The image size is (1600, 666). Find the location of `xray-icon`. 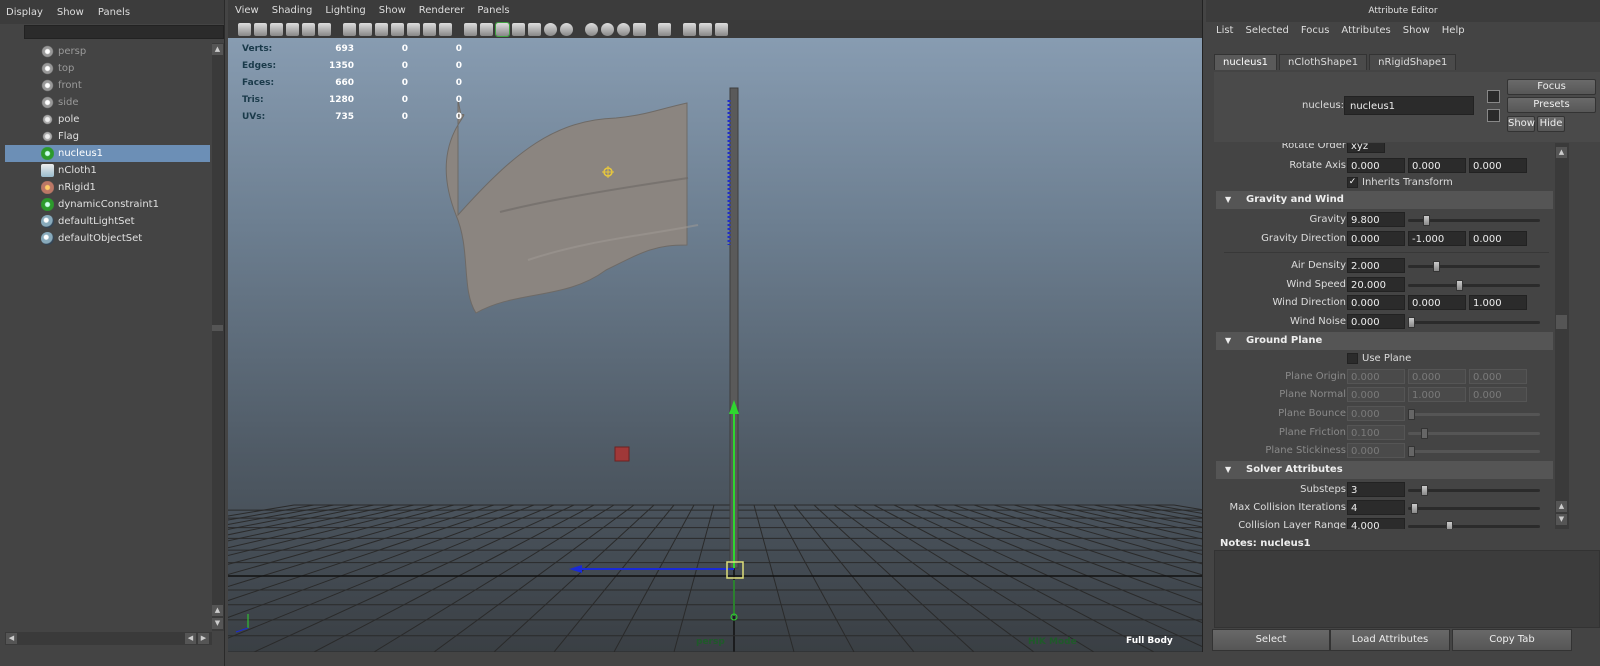

xray-icon is located at coordinates (518, 29).